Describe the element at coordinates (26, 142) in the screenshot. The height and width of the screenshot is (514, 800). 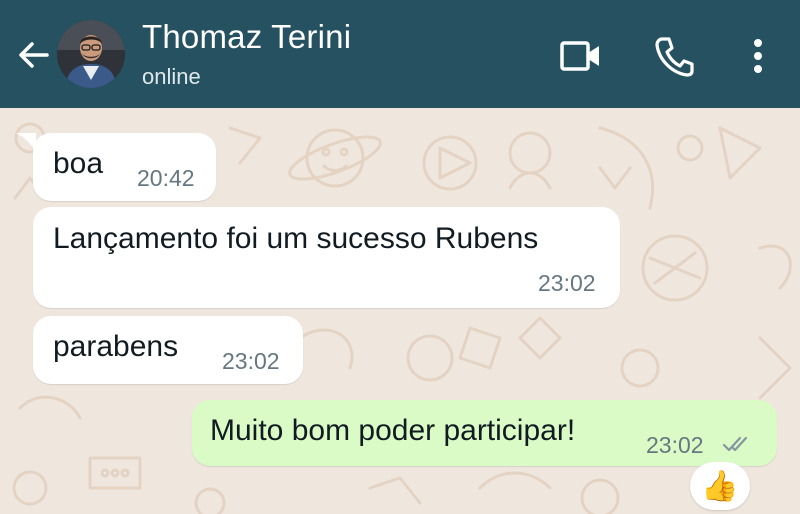
I see `bubble-tail` at that location.